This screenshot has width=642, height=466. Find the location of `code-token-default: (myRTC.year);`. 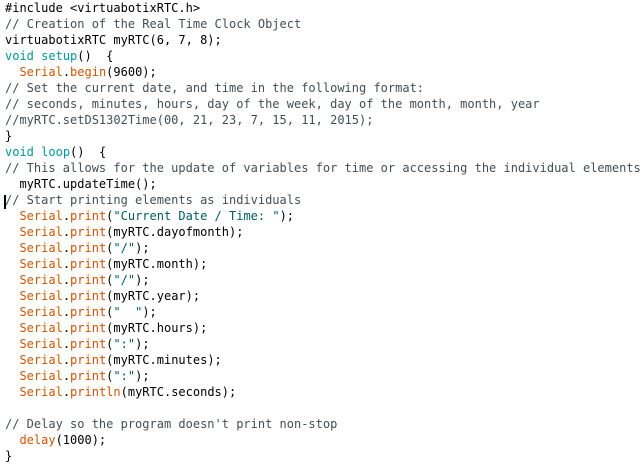

code-token-default: (myRTC.year); is located at coordinates (153, 296).